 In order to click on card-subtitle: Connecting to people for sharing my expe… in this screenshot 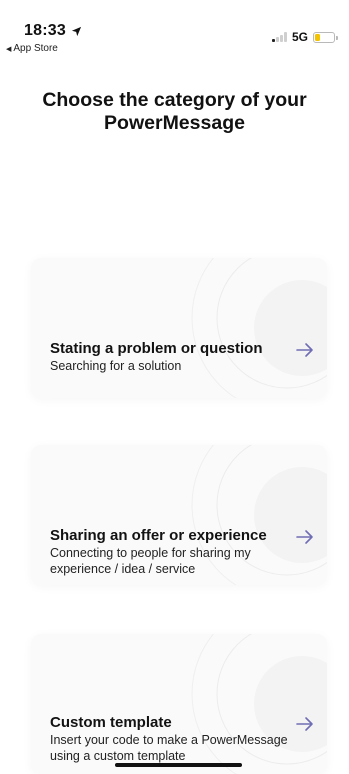, I will do `click(150, 561)`.